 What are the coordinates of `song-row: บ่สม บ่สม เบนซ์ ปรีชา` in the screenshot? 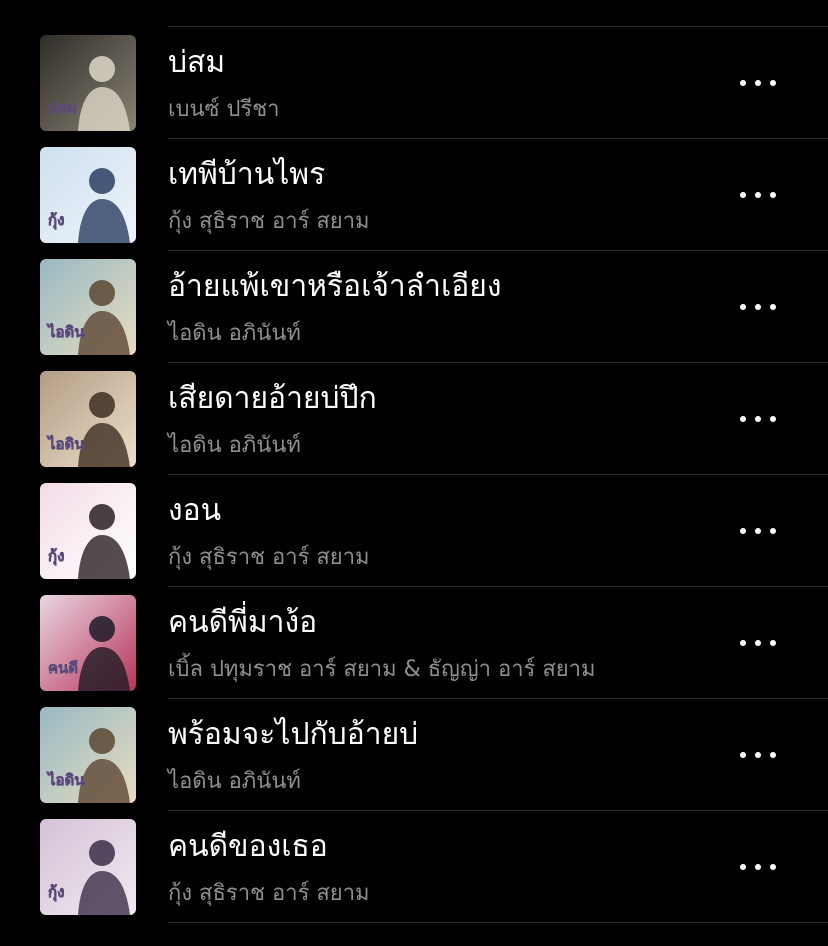 It's located at (414, 83).